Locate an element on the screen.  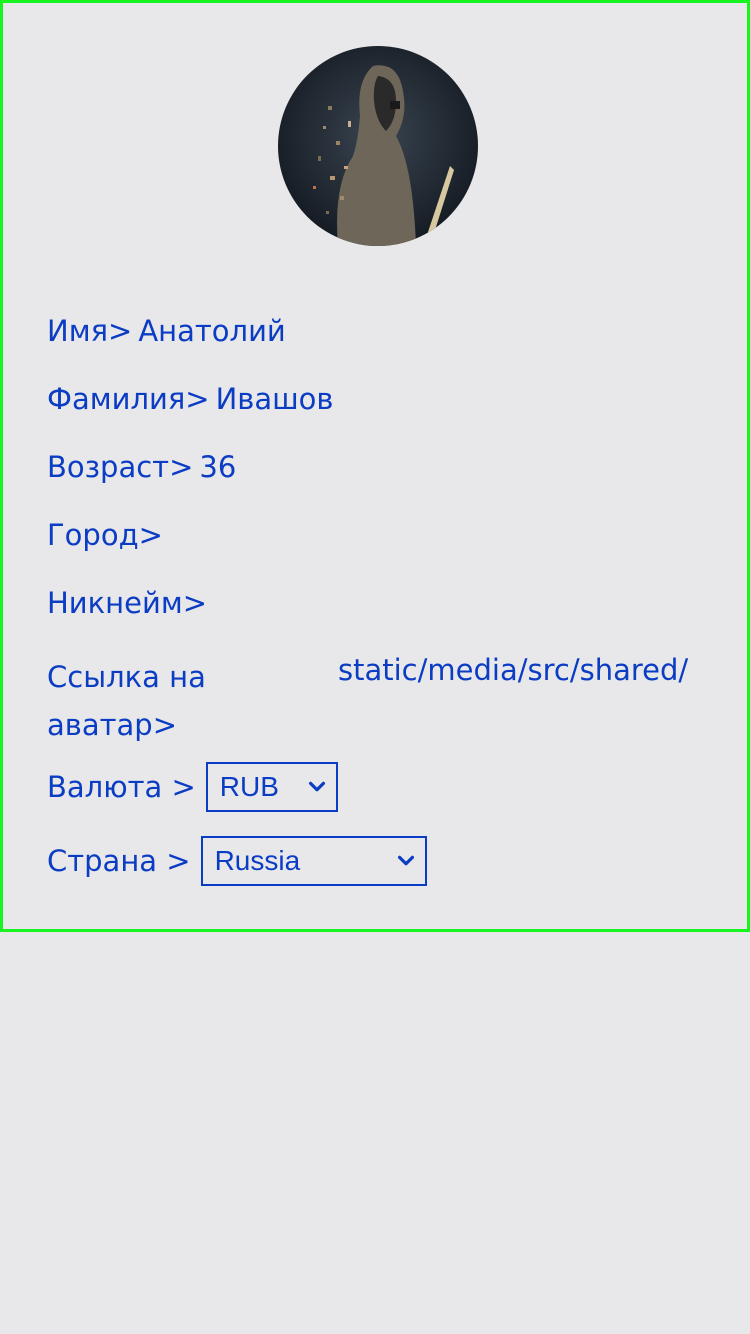
last-name-label: Фамилия> is located at coordinates (128, 399).